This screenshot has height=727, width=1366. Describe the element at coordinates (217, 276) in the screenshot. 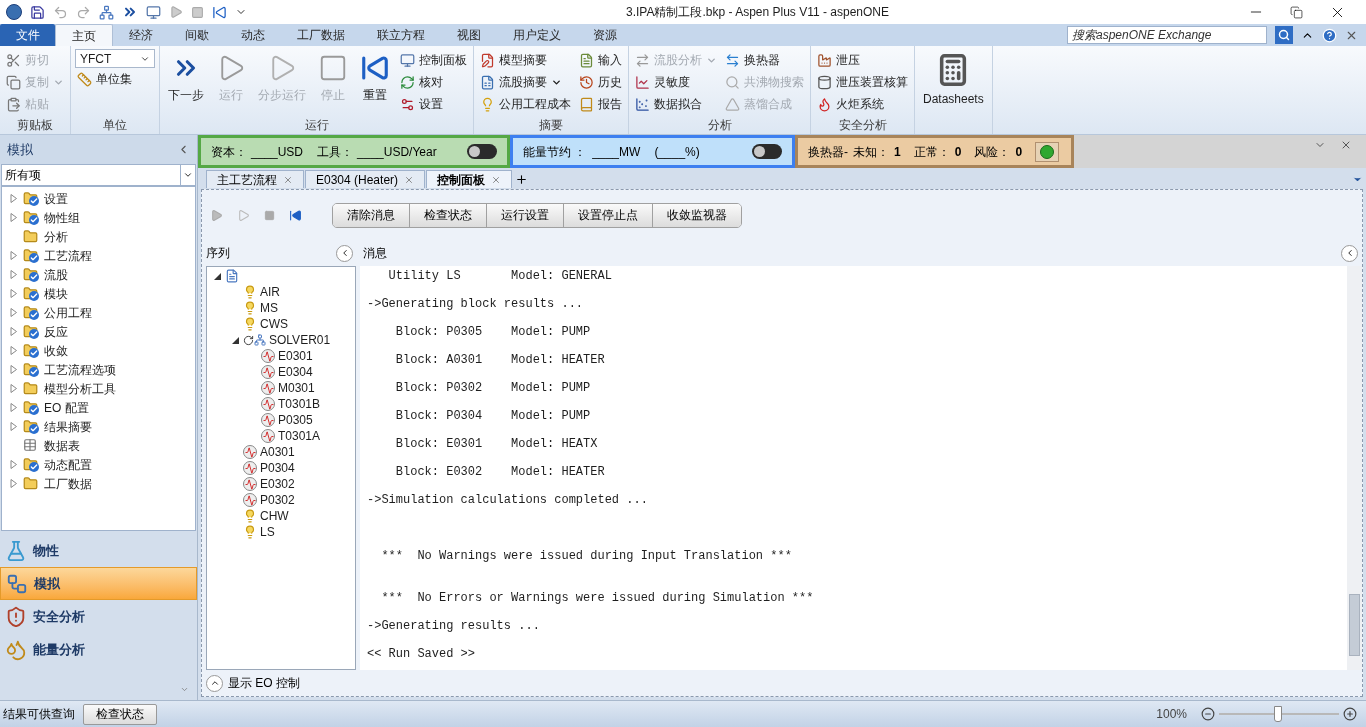

I see `expanded-triangle-icon` at that location.